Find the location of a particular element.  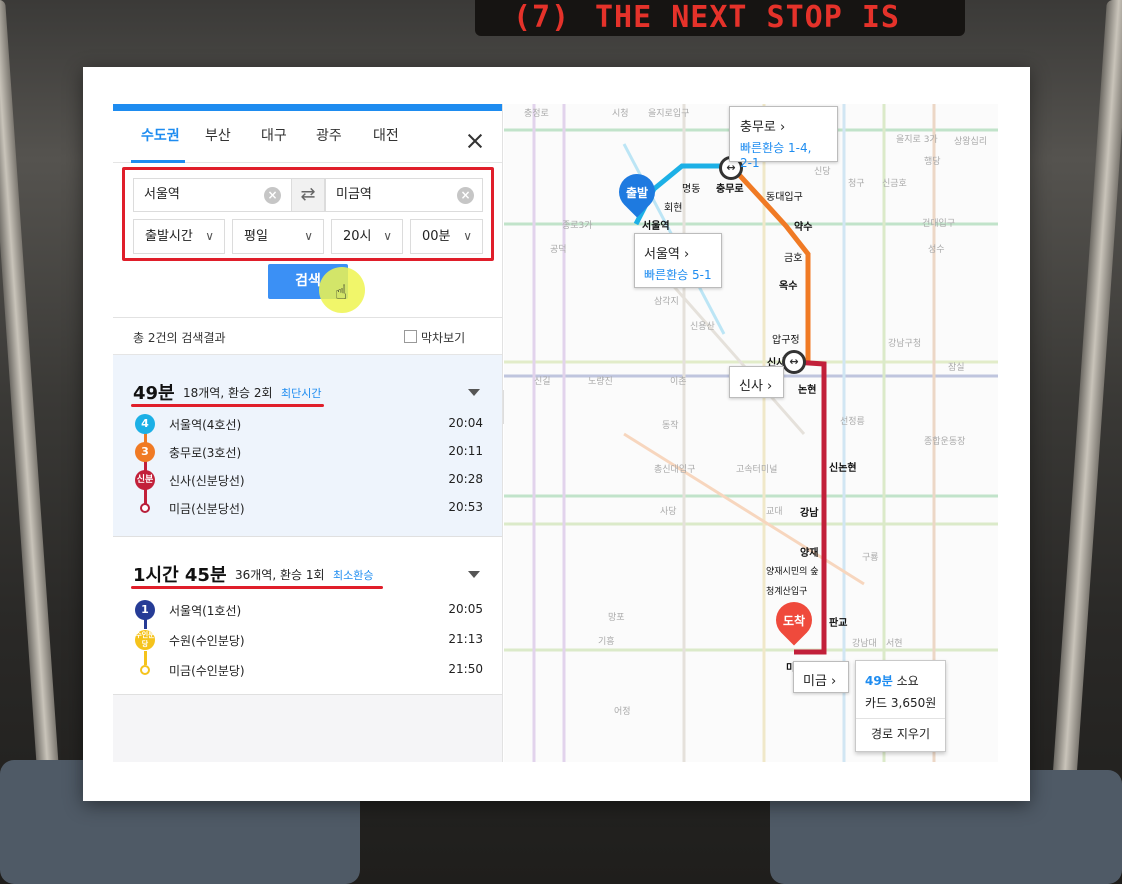

map-station-label: 신길 is located at coordinates (542, 382).